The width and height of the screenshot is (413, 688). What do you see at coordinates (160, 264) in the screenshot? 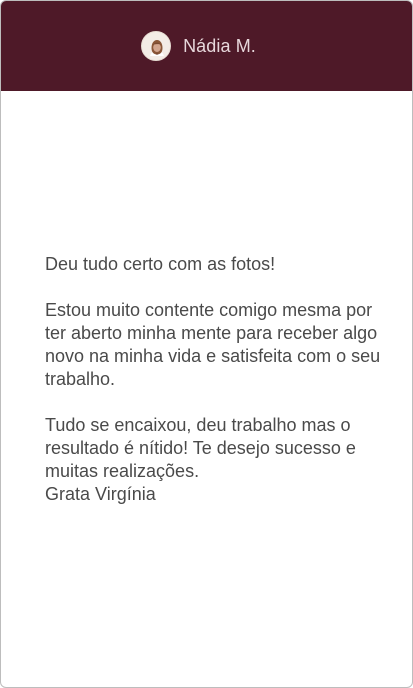
I see `message-line: Deu tudo certo com as fotos!` at bounding box center [160, 264].